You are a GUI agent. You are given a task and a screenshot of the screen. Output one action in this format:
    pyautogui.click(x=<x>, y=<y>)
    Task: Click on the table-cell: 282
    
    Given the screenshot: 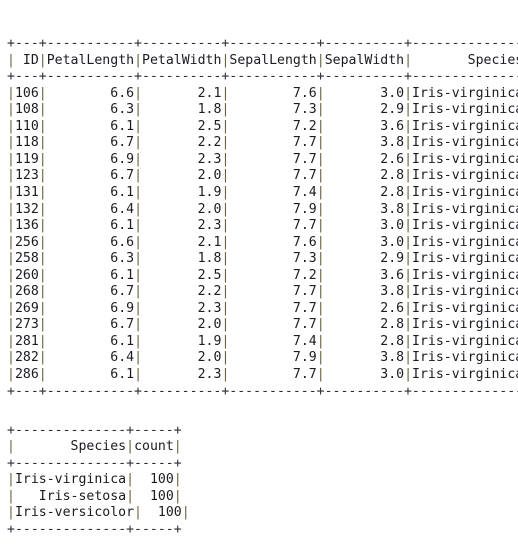 What is the action you would take?
    pyautogui.click(x=26, y=358)
    